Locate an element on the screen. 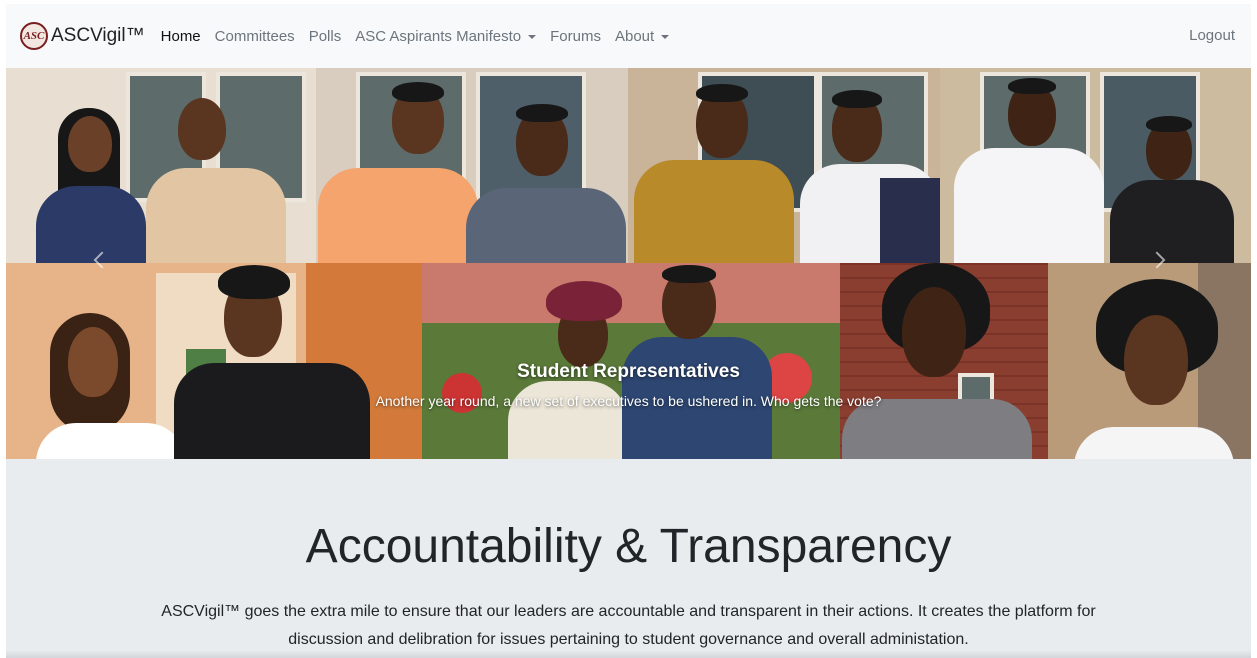 The height and width of the screenshot is (658, 1257). nav-committees: Committees is located at coordinates (255, 36).